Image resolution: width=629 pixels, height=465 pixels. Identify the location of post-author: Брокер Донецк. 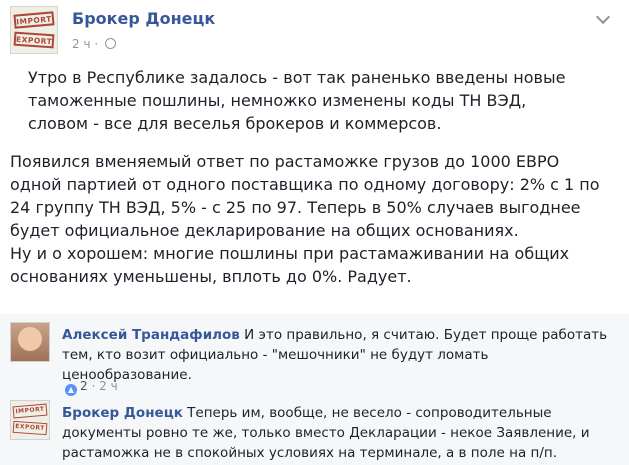
(143, 18).